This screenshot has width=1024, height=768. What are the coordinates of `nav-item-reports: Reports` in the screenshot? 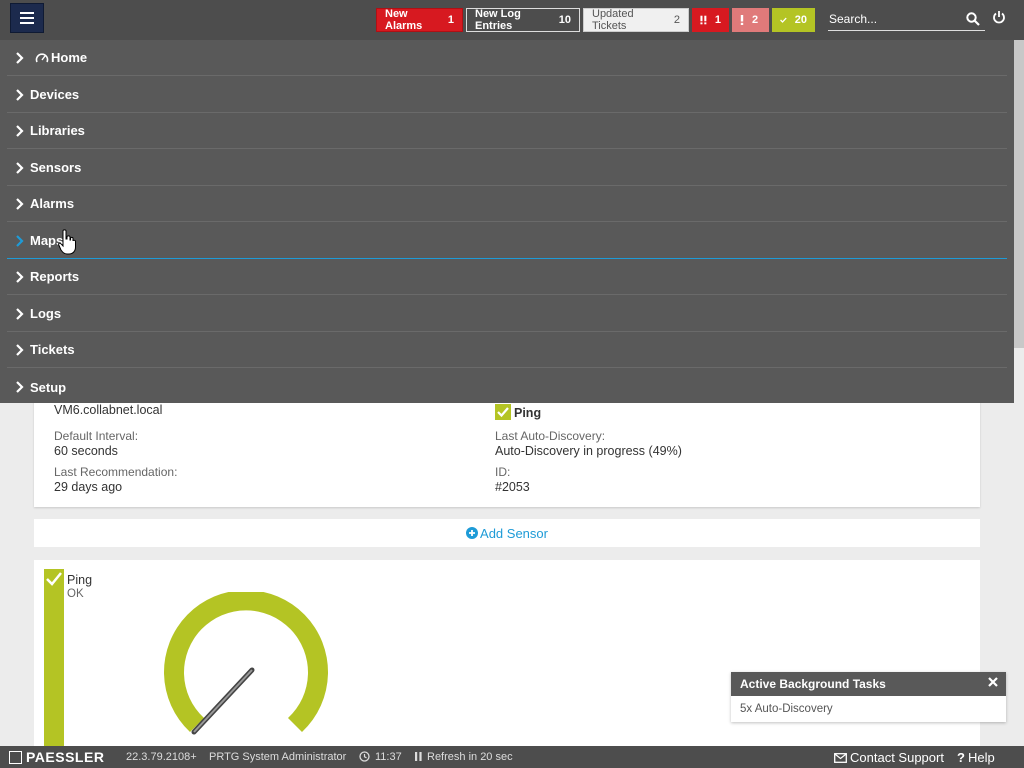 It's located at (507, 277).